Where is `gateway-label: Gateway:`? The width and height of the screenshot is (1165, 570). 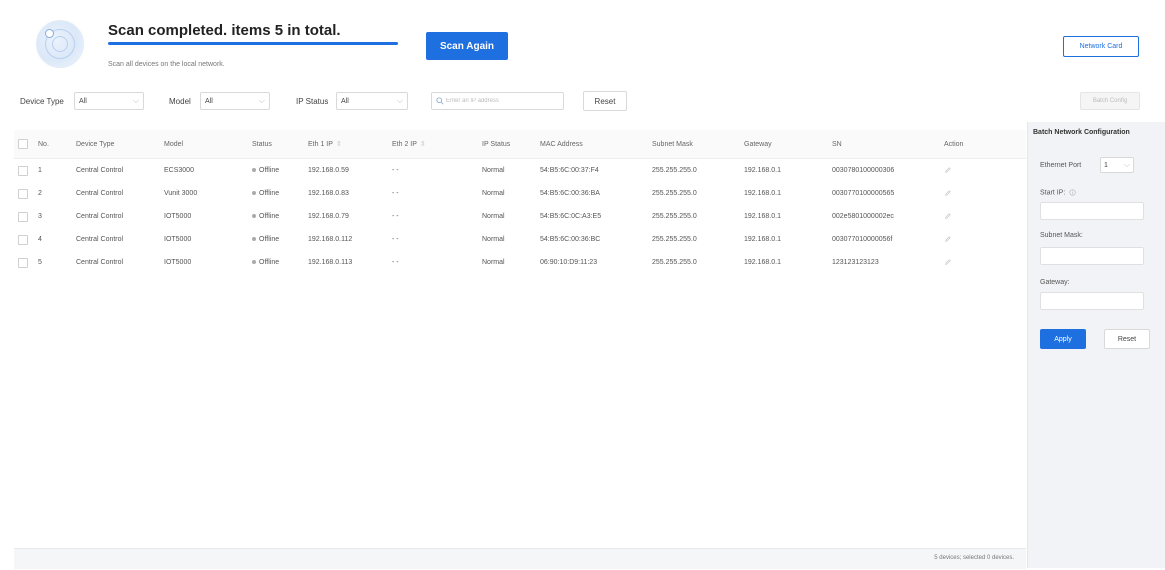
gateway-label: Gateway: is located at coordinates (1055, 282).